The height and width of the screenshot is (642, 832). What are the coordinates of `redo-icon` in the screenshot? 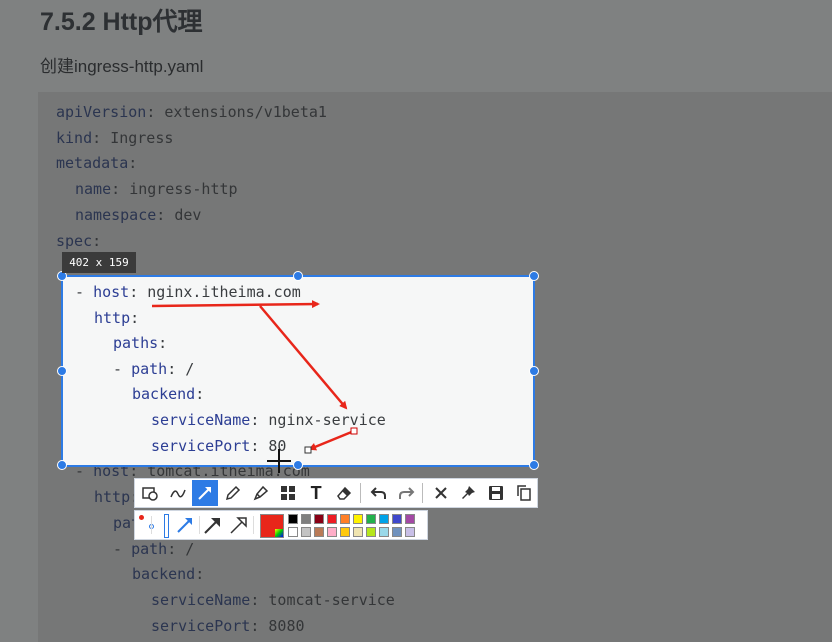 It's located at (406, 493).